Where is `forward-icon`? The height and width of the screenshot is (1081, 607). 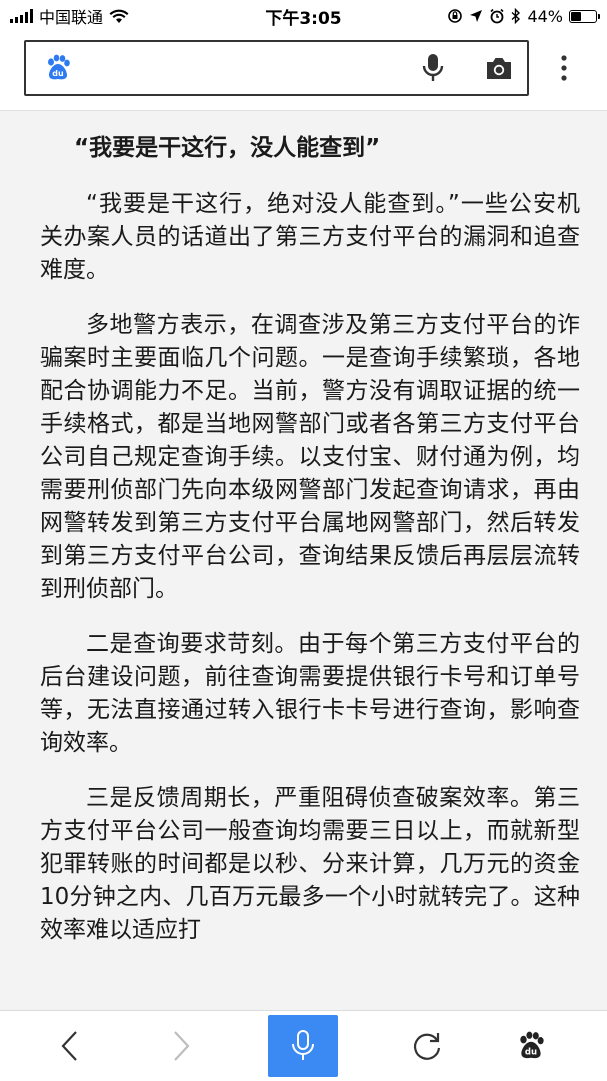 forward-icon is located at coordinates (182, 1046).